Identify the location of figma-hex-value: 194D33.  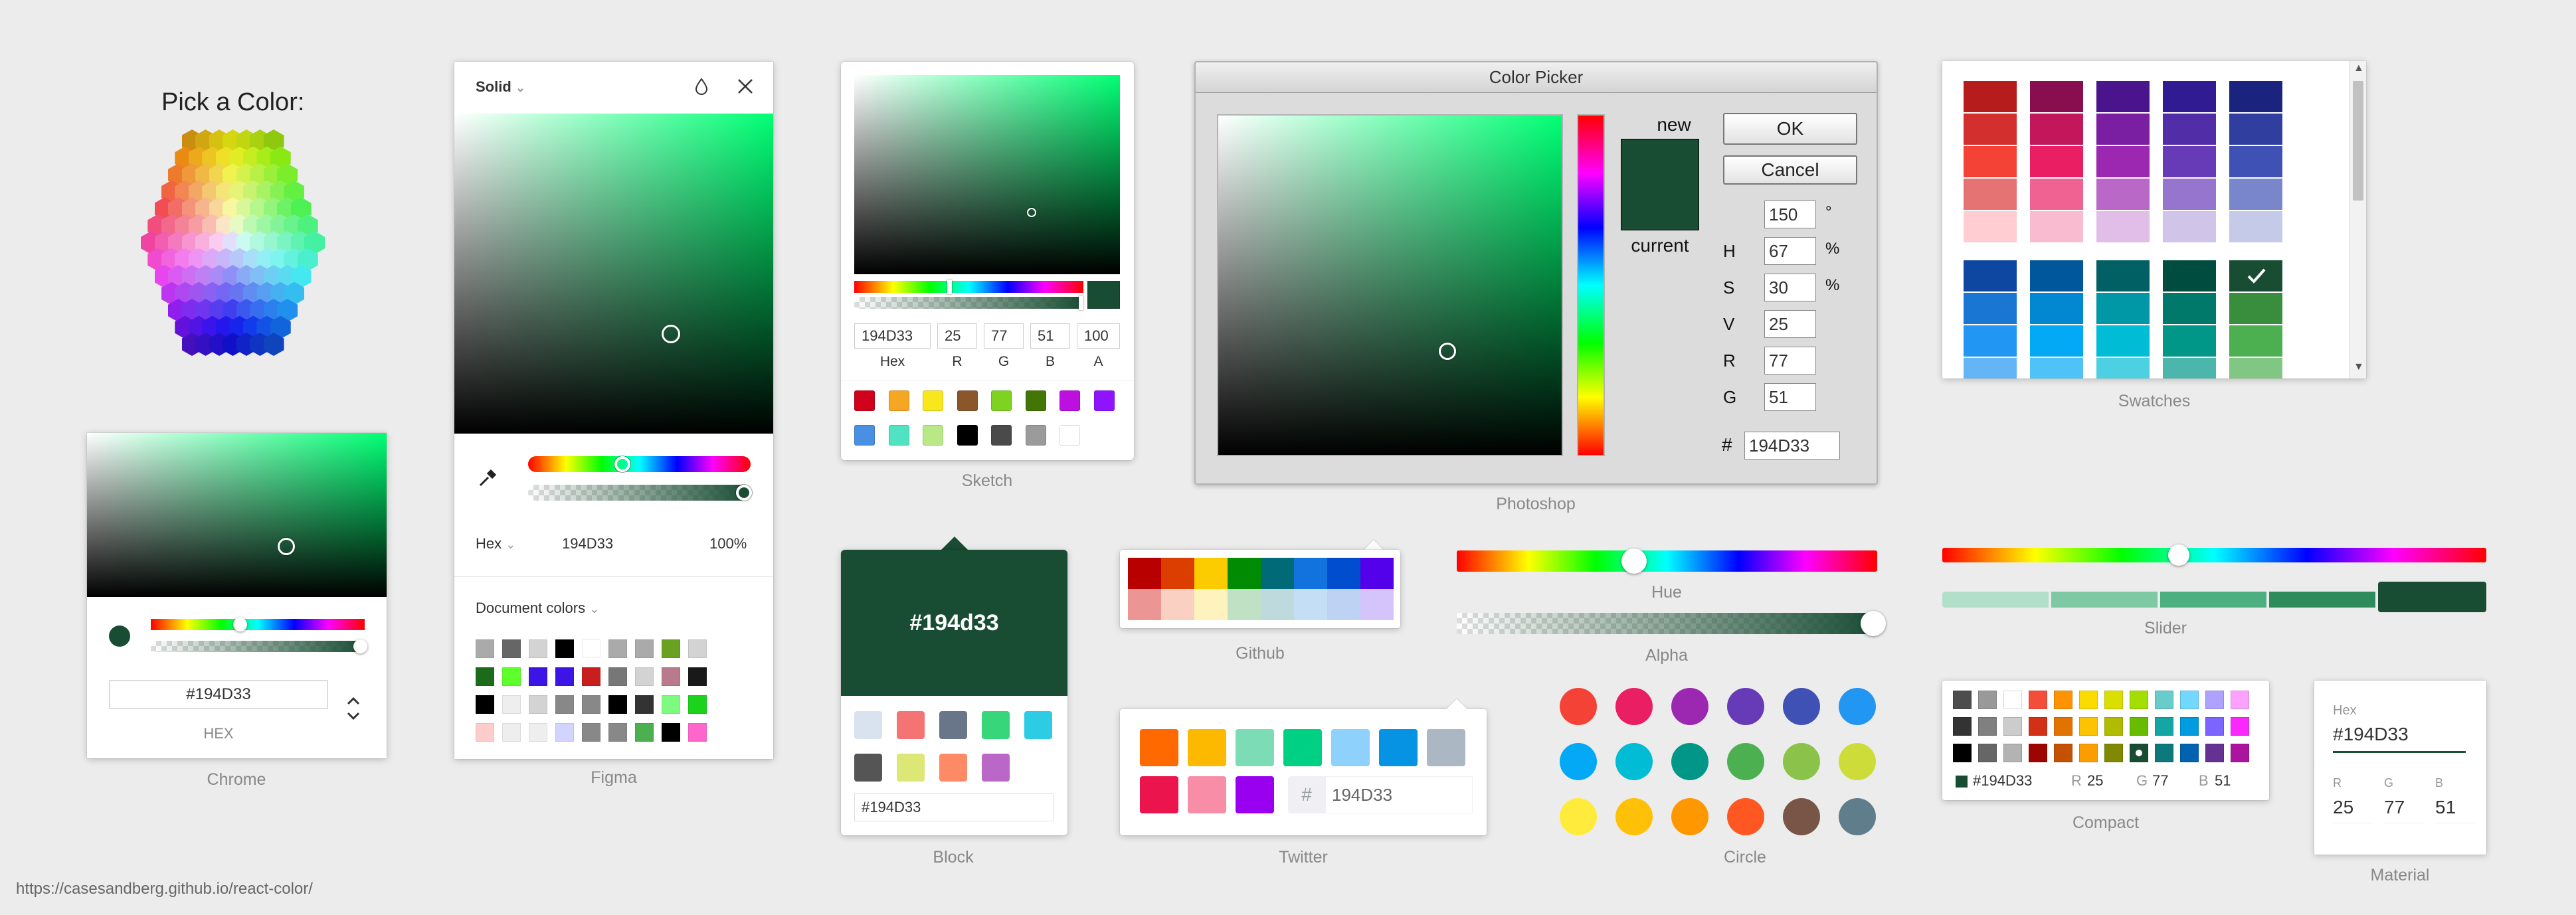
(587, 543).